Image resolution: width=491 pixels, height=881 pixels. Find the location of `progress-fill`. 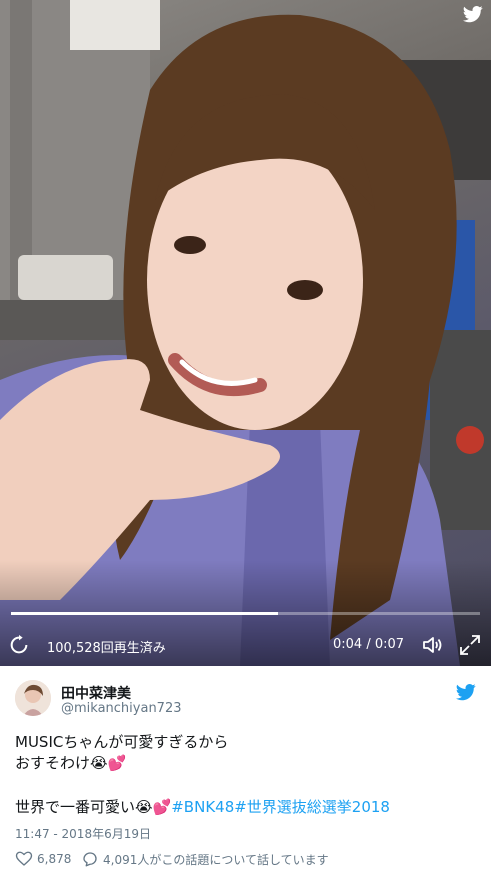

progress-fill is located at coordinates (145, 613).